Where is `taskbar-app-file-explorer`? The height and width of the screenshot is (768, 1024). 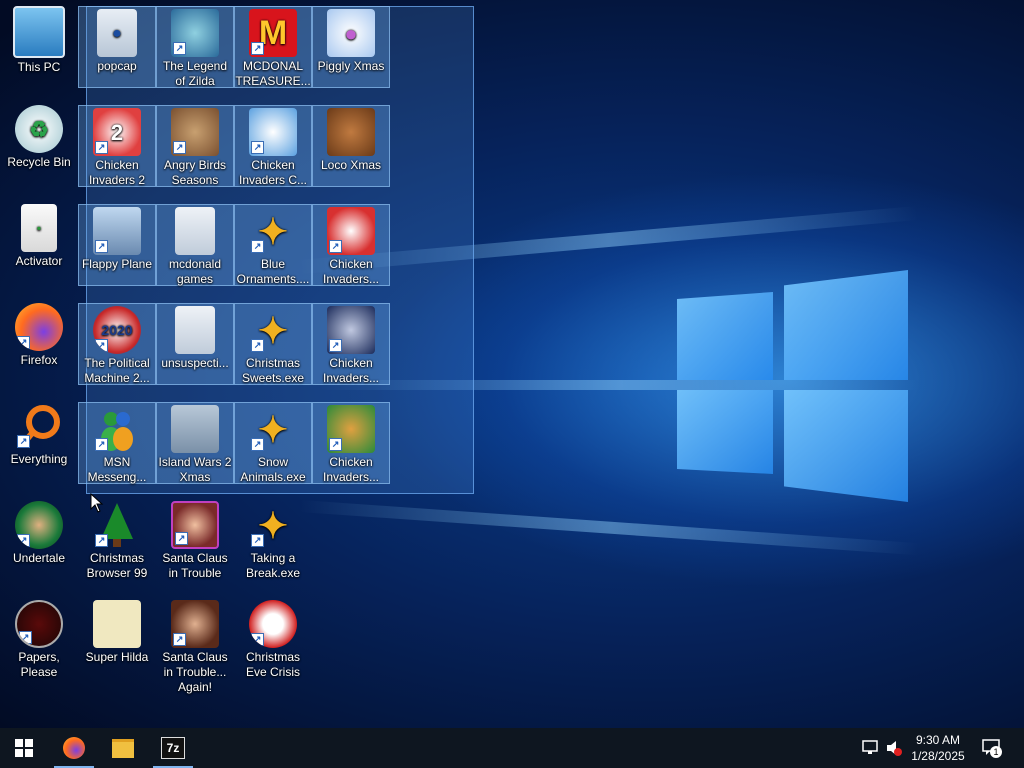
taskbar-app-file-explorer is located at coordinates (123, 748).